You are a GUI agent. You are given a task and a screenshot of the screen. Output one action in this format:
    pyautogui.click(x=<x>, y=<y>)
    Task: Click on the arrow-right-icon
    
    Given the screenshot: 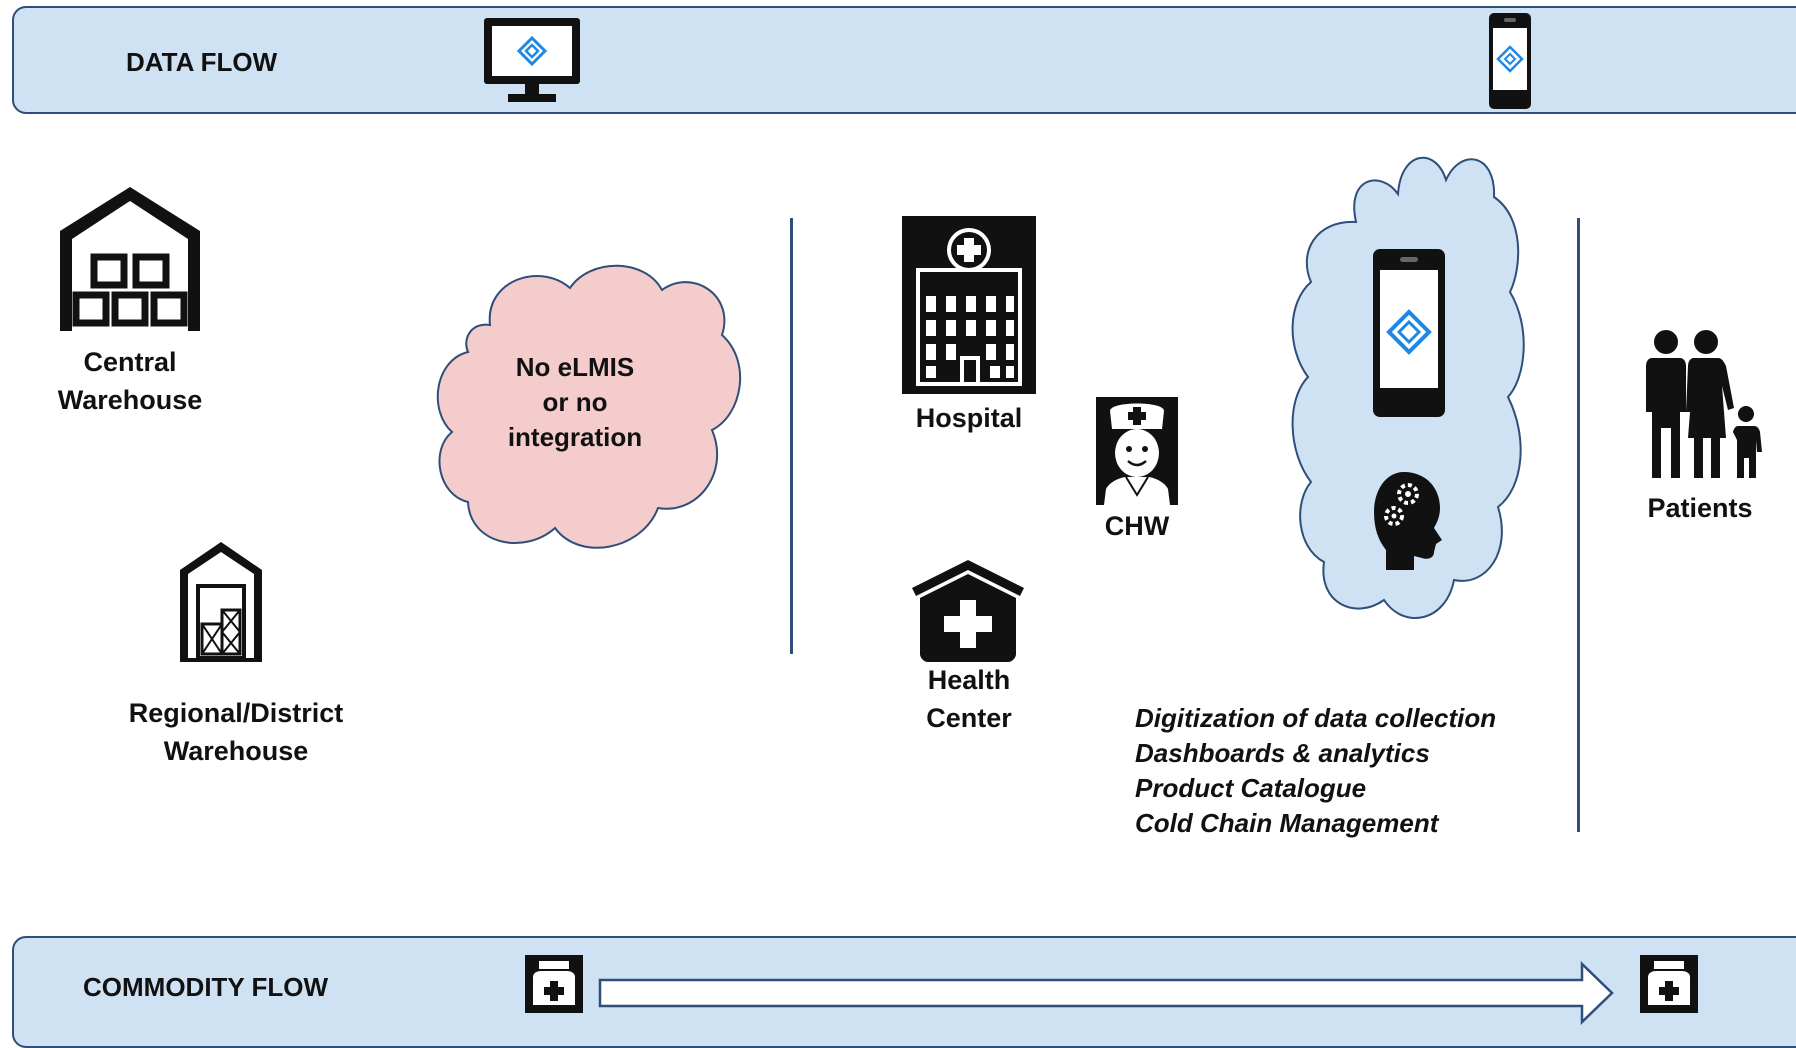 What is the action you would take?
    pyautogui.click(x=1106, y=993)
    